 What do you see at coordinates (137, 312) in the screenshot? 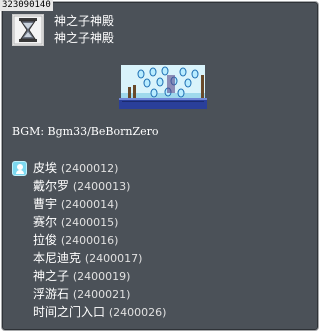
I see `npc-id: (2400026)` at bounding box center [137, 312].